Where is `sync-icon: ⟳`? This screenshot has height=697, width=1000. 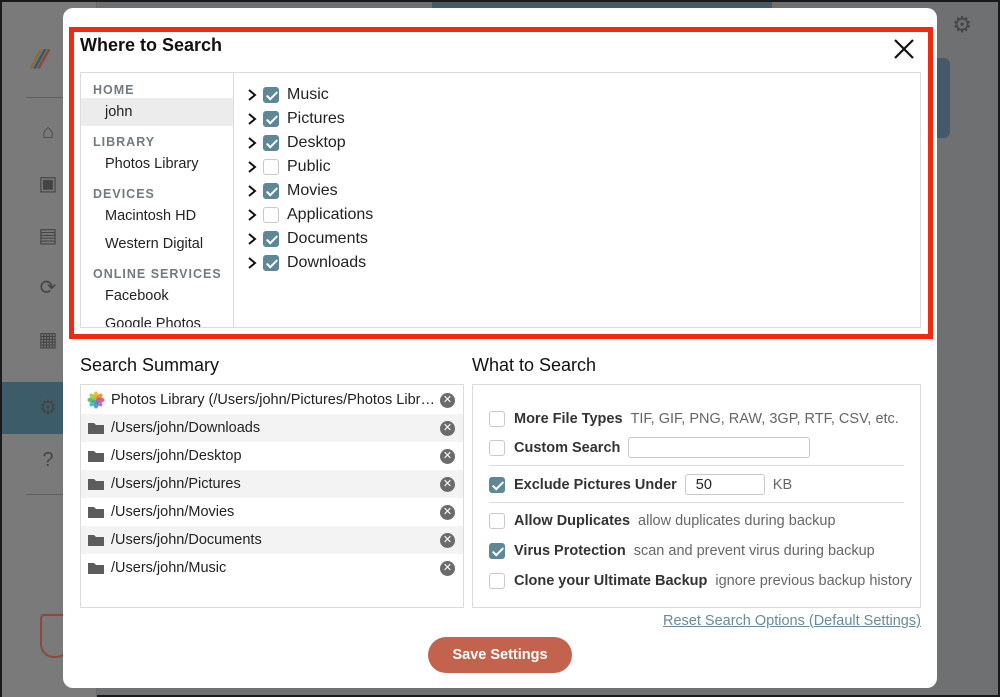
sync-icon: ⟳ is located at coordinates (48, 288).